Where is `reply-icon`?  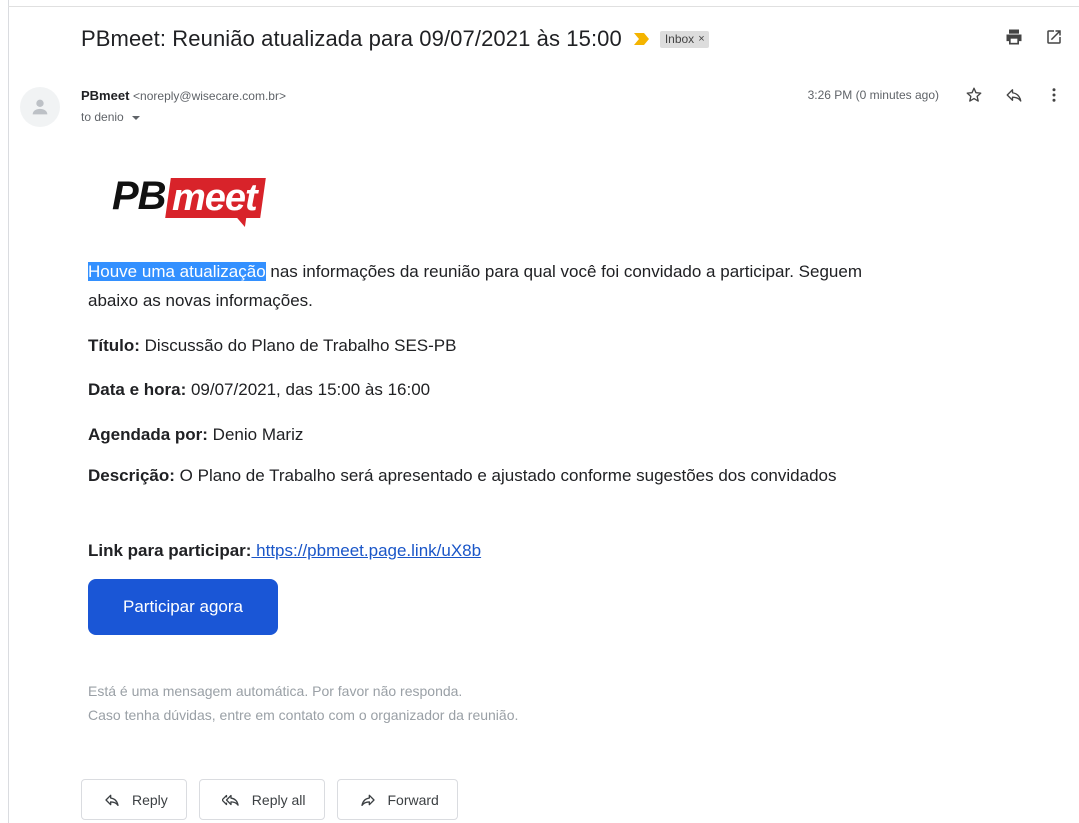
reply-icon is located at coordinates (1014, 95).